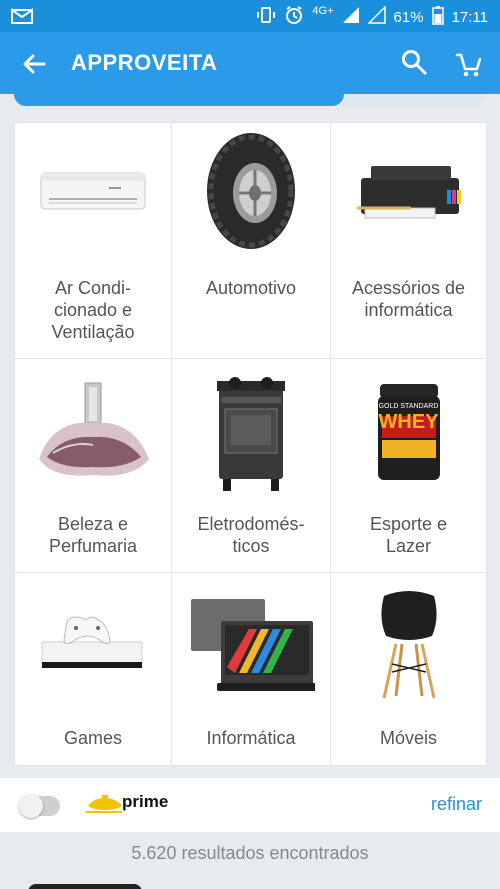 The width and height of the screenshot is (500, 889). Describe the element at coordinates (34, 64) in the screenshot. I see `back-arrow-icon` at that location.